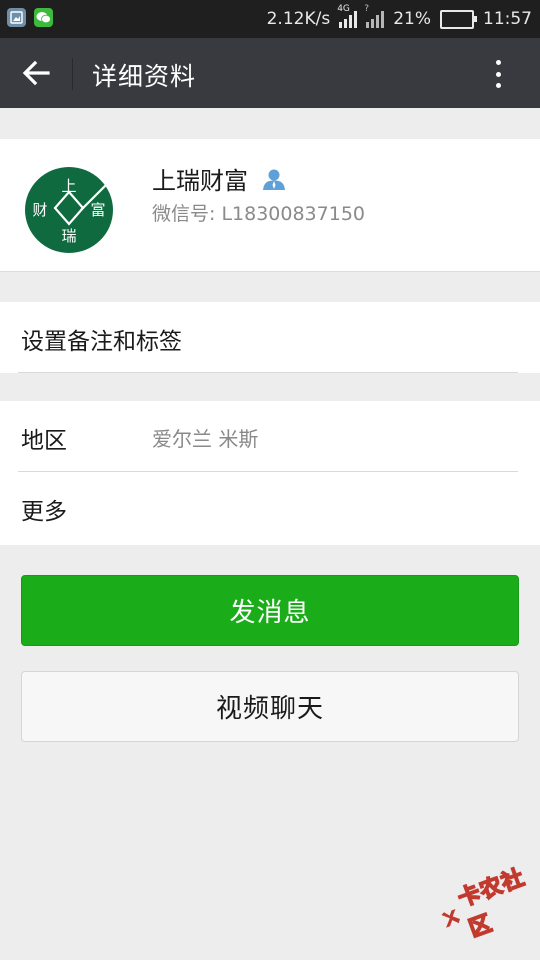  What do you see at coordinates (507, 19) in the screenshot?
I see `clock: 11:57` at bounding box center [507, 19].